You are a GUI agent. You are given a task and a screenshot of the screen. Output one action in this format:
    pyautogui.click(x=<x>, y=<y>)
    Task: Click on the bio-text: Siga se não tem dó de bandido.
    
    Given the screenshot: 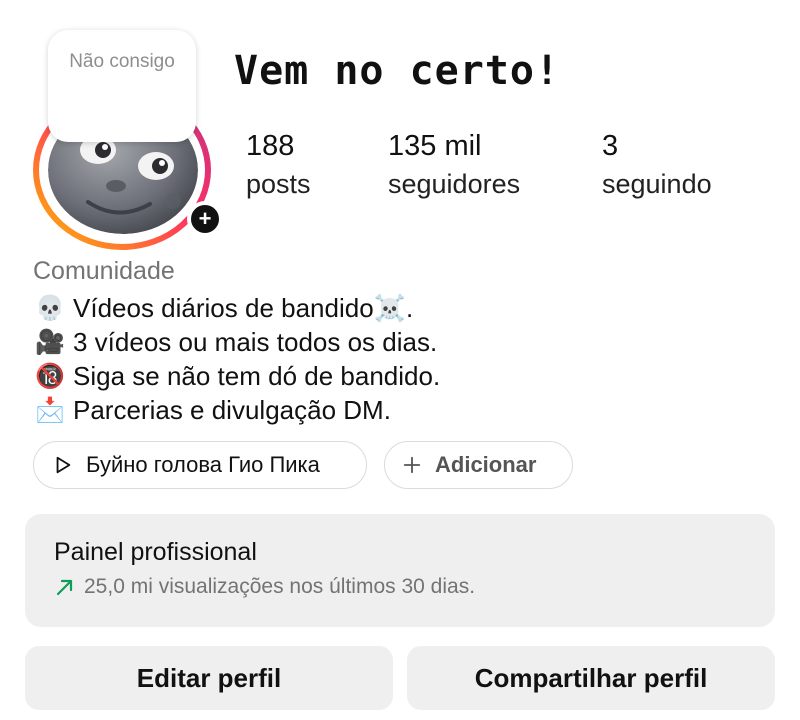 What is the action you would take?
    pyautogui.click(x=257, y=375)
    